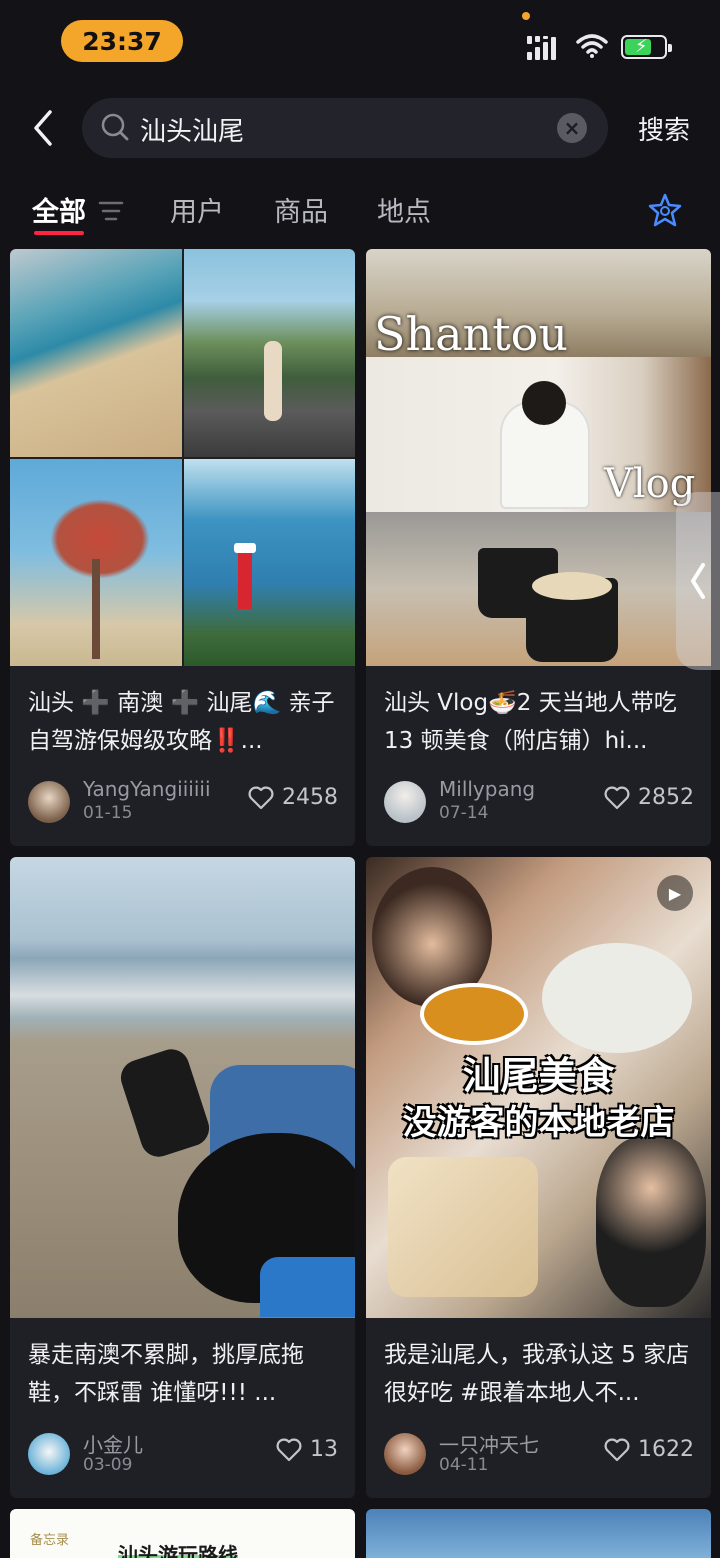  Describe the element at coordinates (44, 128) in the screenshot. I see `back-arrow-icon` at that location.